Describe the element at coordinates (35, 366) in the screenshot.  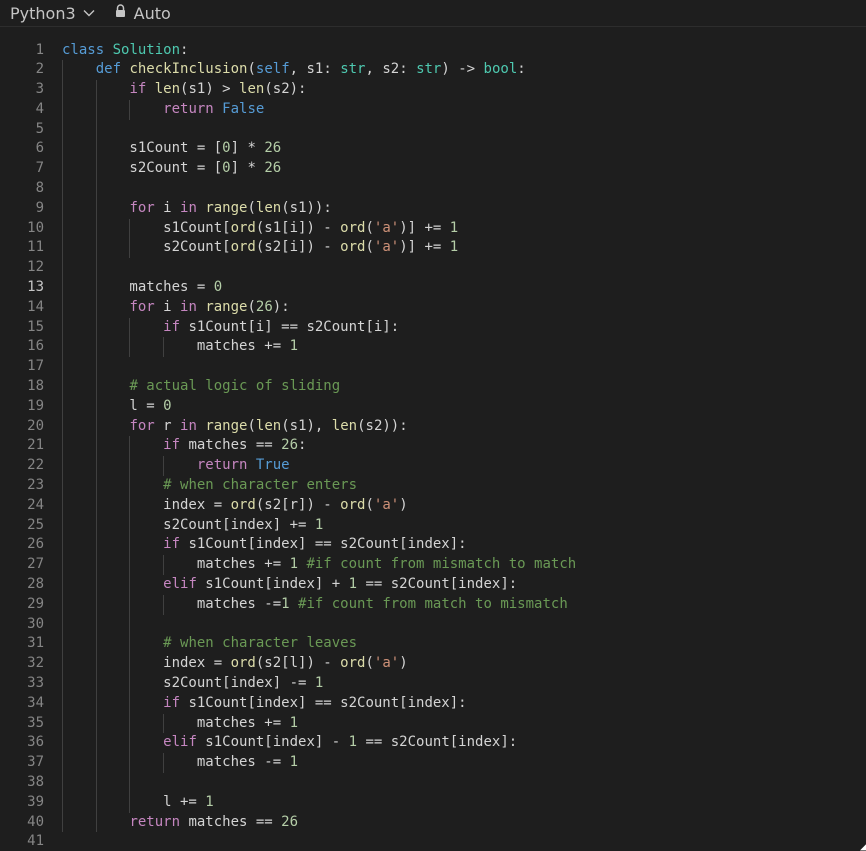
I see `line-number: 17` at that location.